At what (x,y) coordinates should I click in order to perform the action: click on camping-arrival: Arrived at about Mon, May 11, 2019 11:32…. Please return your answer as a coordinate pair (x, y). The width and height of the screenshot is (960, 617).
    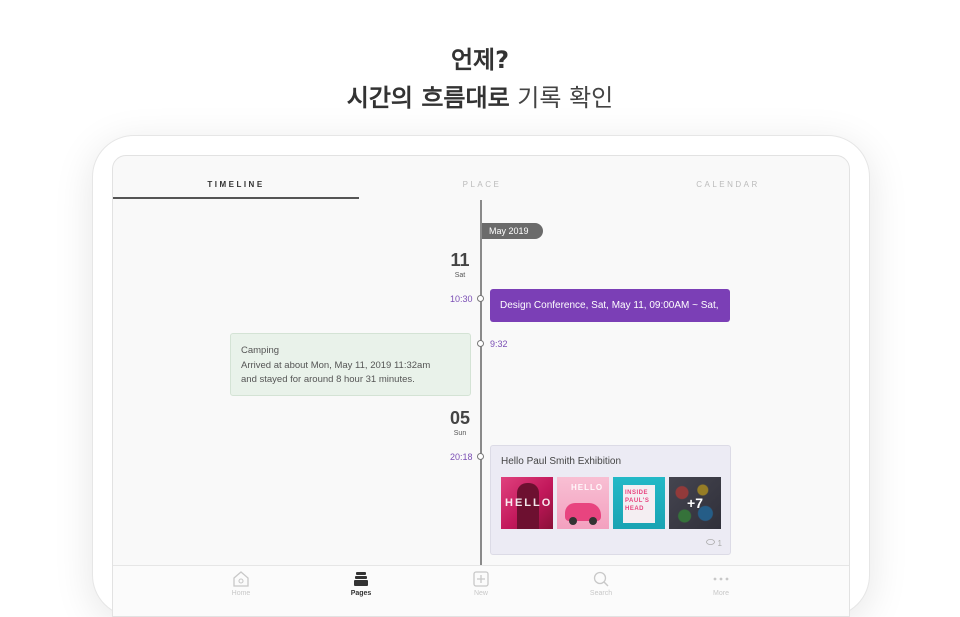
    Looking at the image, I should click on (336, 365).